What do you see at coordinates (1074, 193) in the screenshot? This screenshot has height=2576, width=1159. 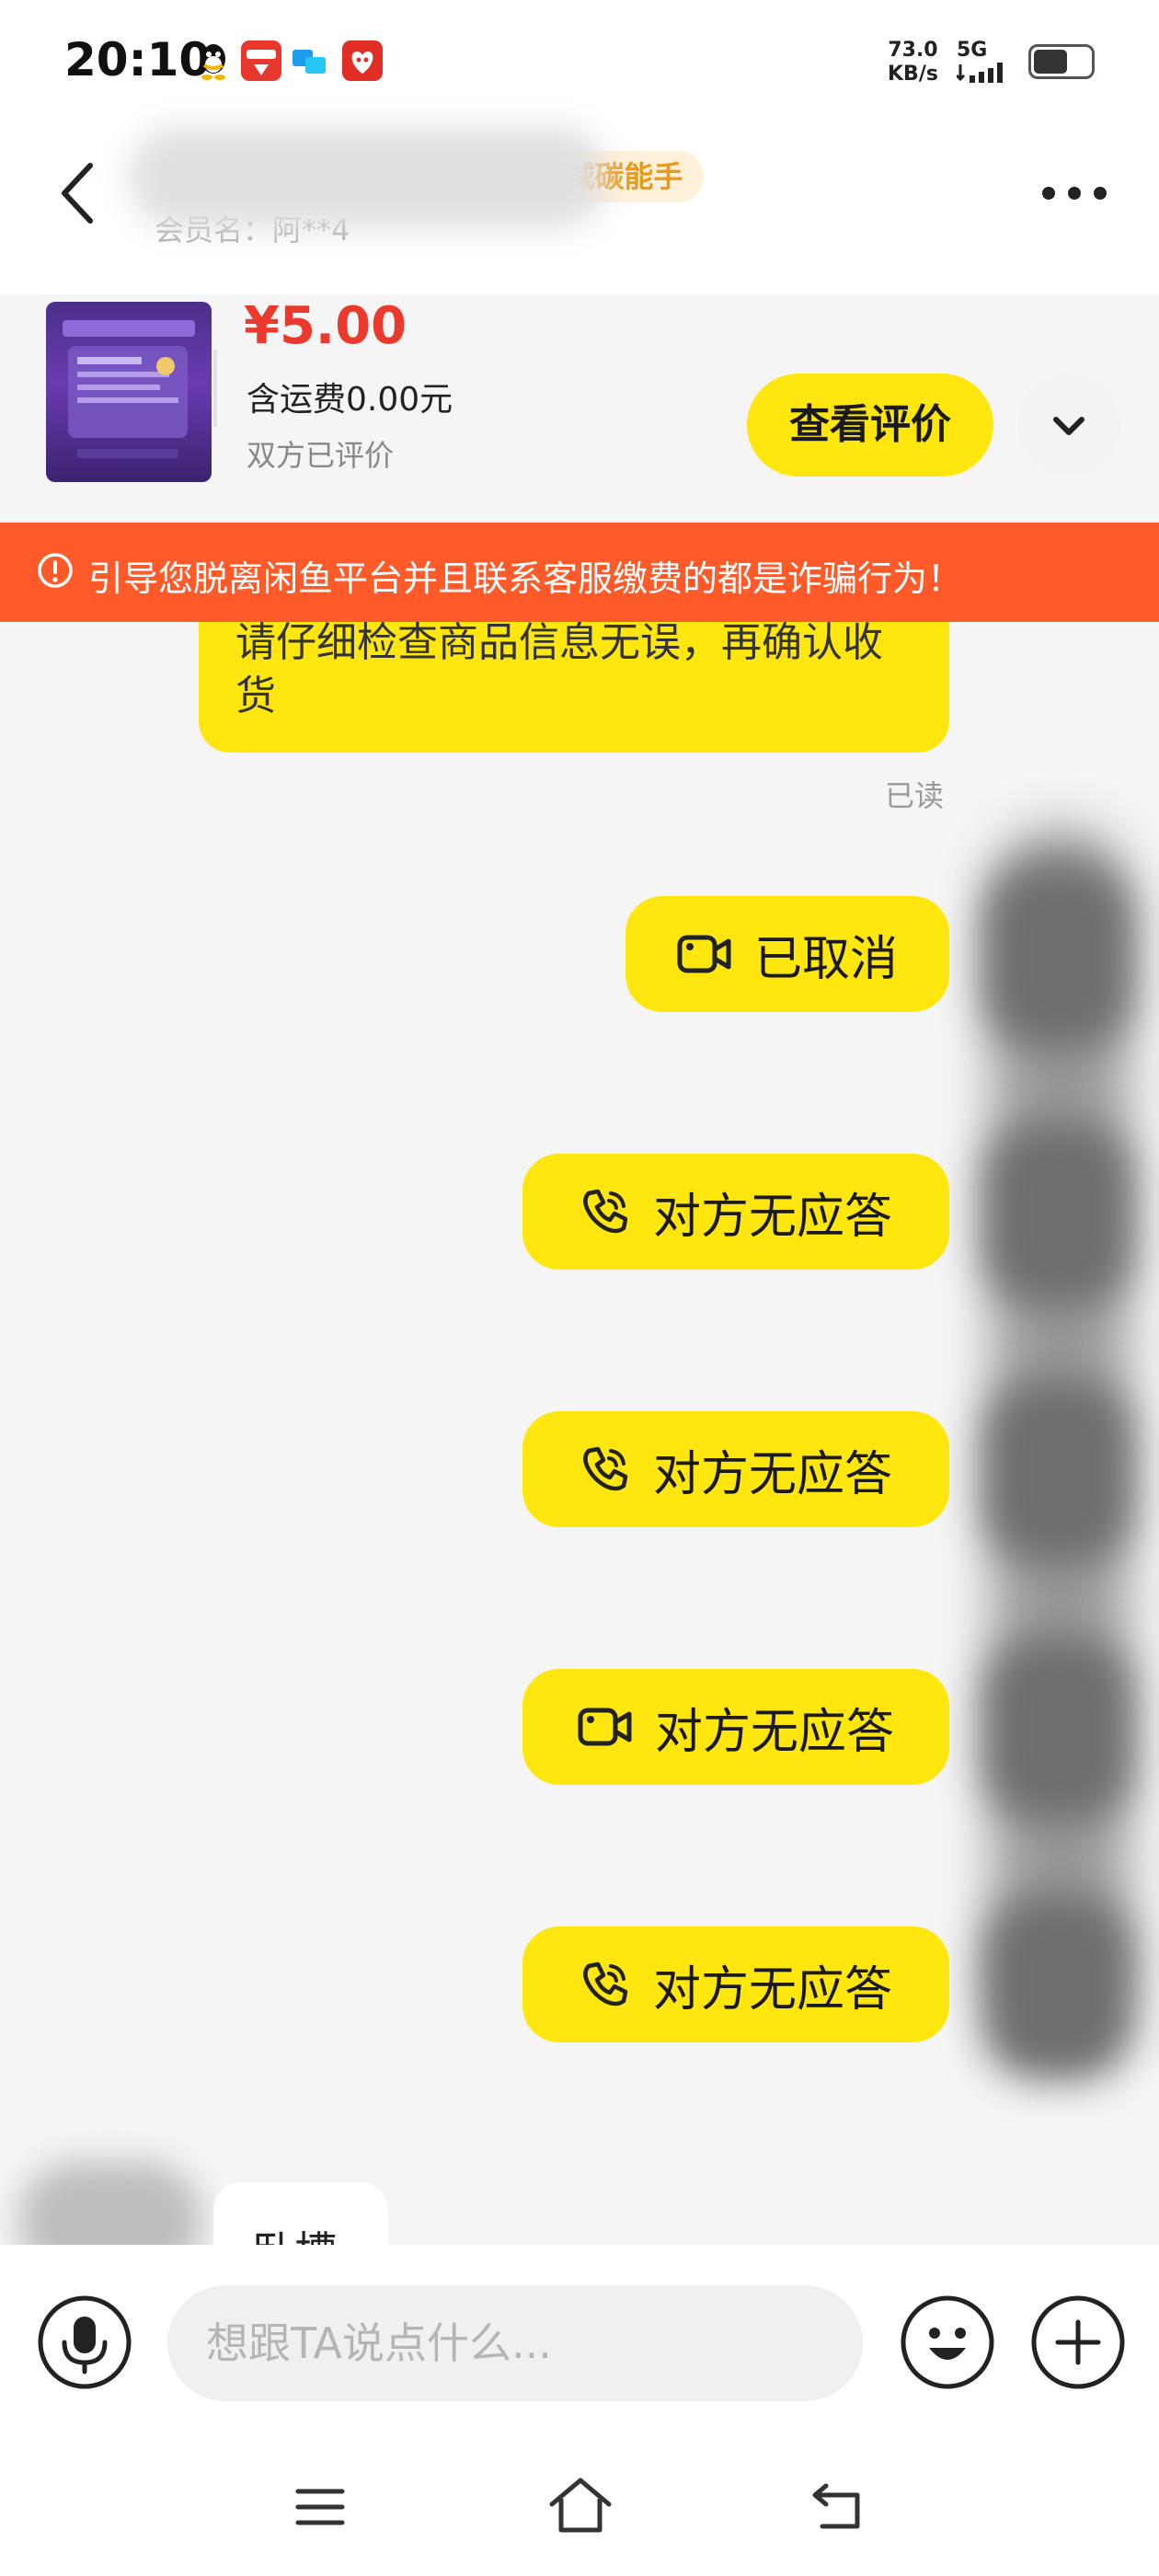 I see `more-options-button` at bounding box center [1074, 193].